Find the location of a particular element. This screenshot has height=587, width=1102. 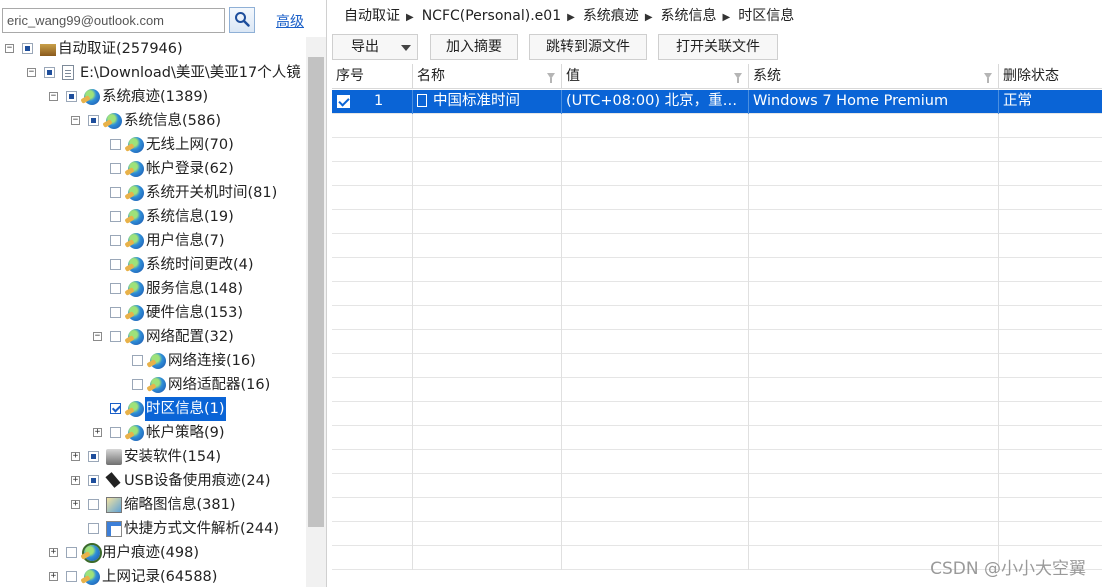

table-row-empty is located at coordinates (717, 222).